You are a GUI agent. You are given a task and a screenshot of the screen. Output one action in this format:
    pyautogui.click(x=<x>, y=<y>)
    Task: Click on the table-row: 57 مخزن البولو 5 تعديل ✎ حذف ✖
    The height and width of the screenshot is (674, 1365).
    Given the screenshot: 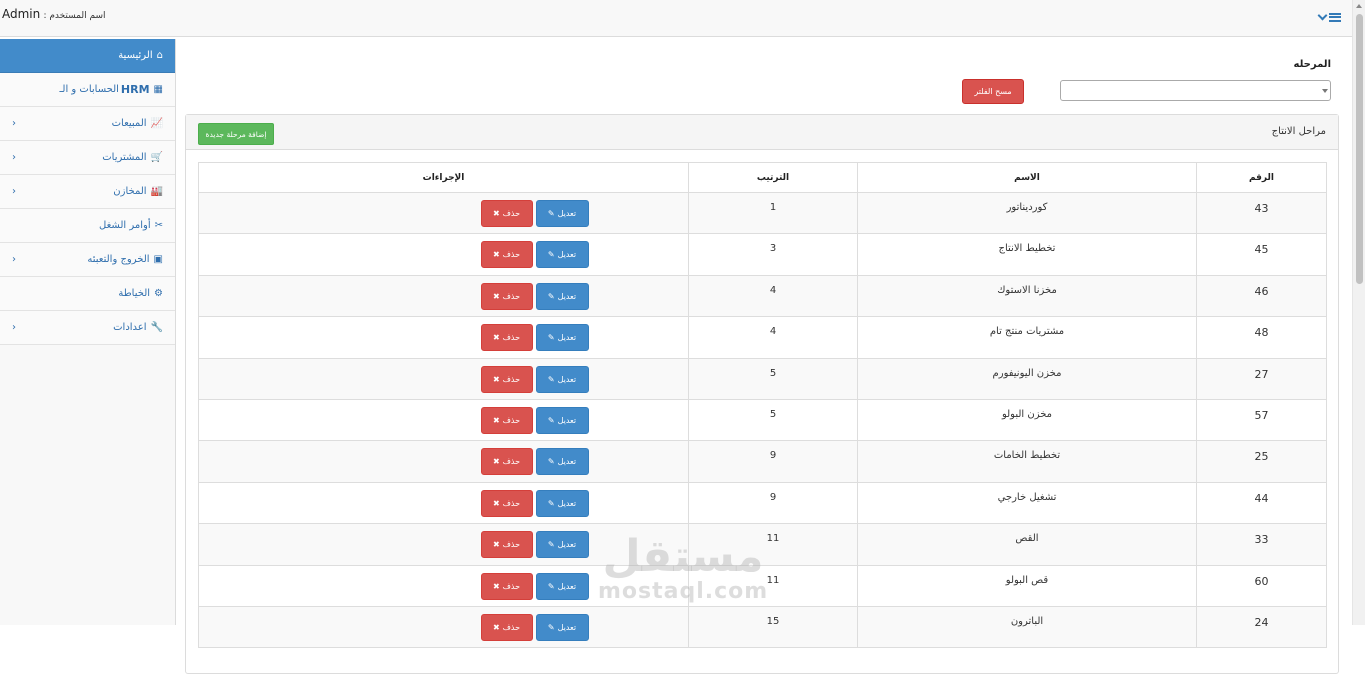 What is the action you would take?
    pyautogui.click(x=762, y=420)
    